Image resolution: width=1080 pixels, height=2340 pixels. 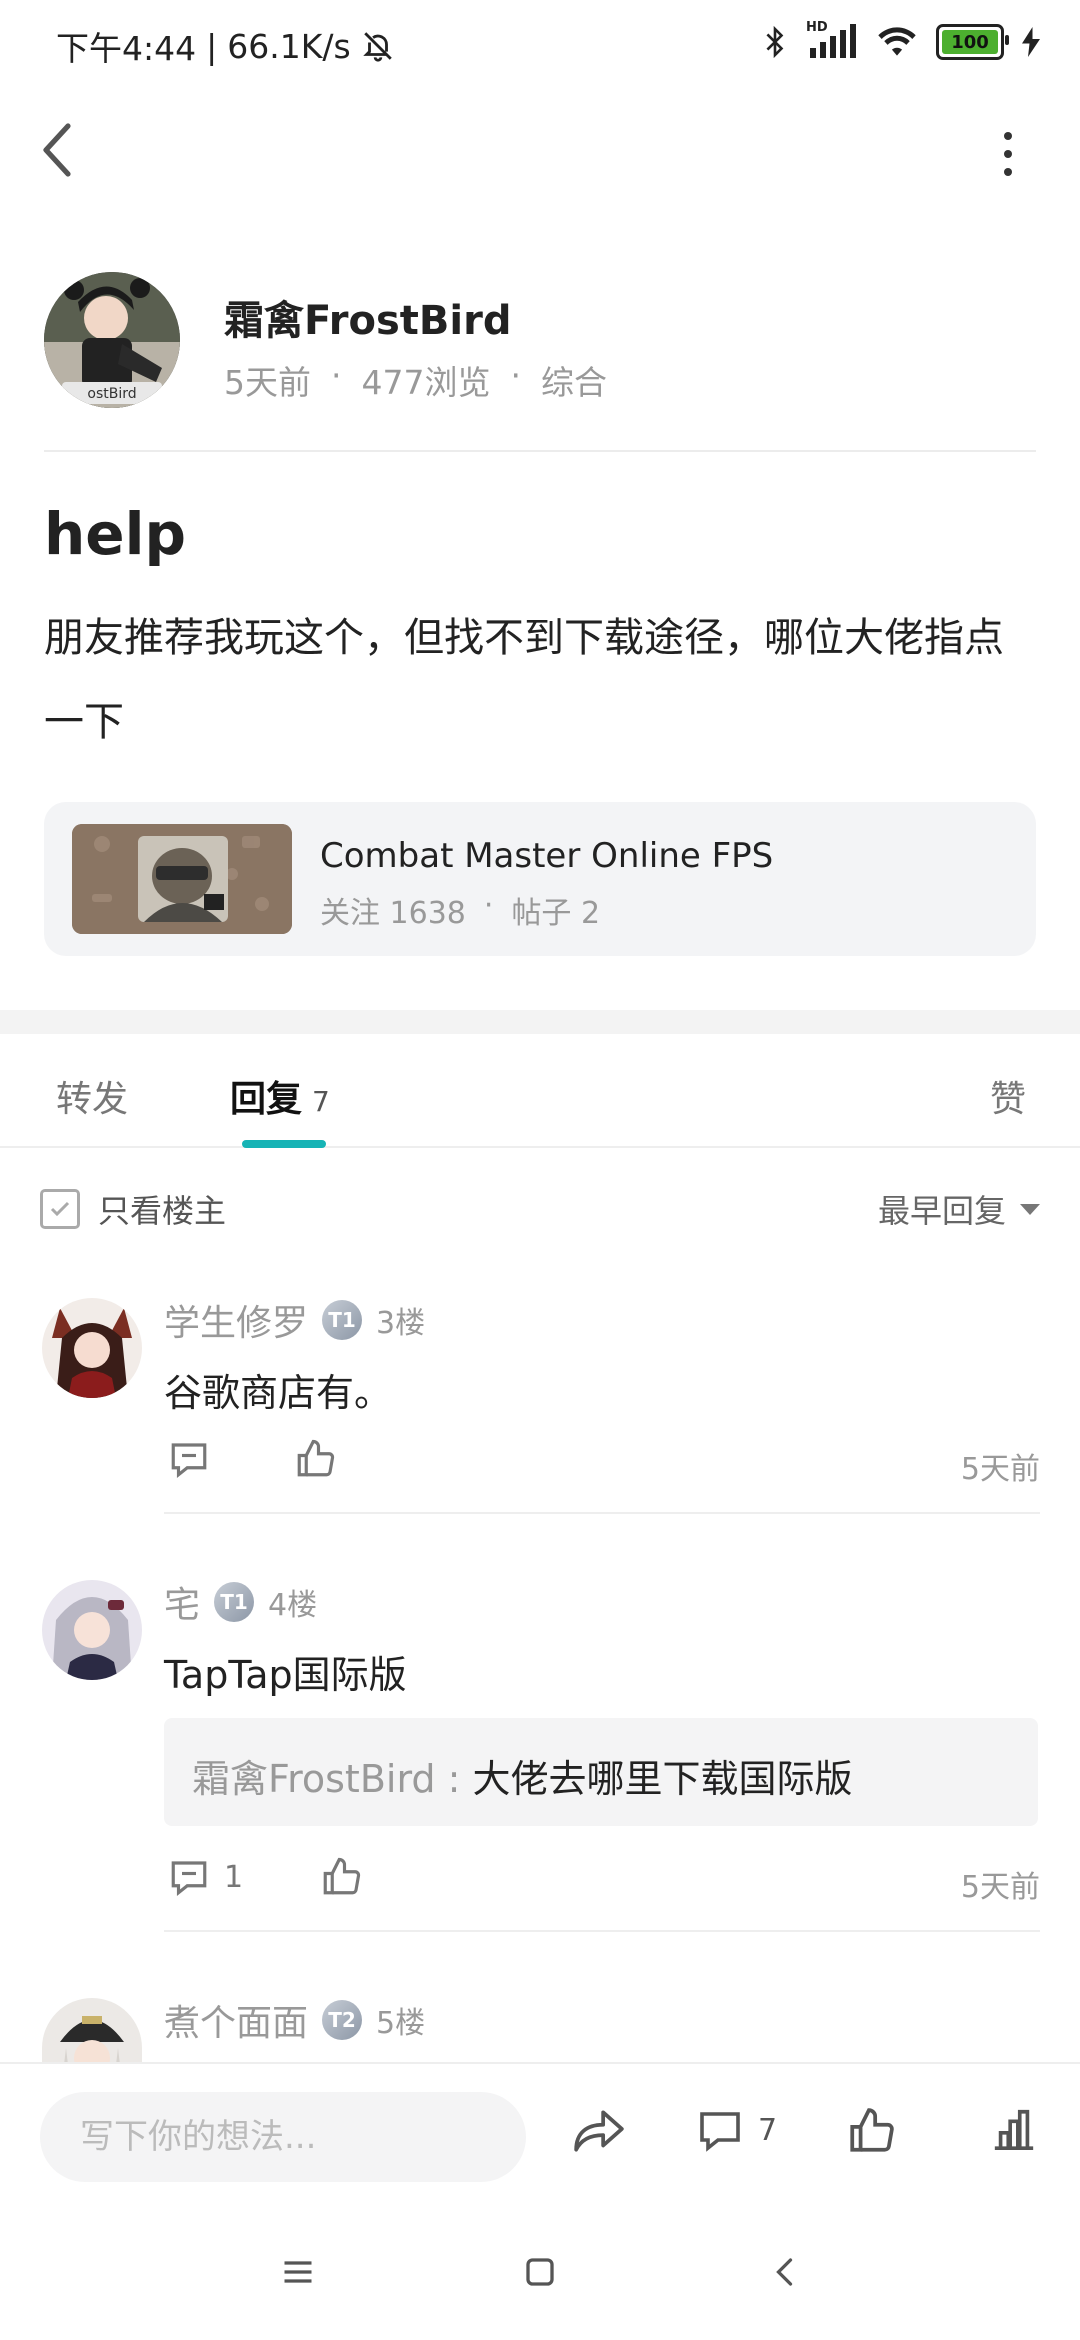 I want to click on comment-actions: 5天前, so click(x=602, y=1462).